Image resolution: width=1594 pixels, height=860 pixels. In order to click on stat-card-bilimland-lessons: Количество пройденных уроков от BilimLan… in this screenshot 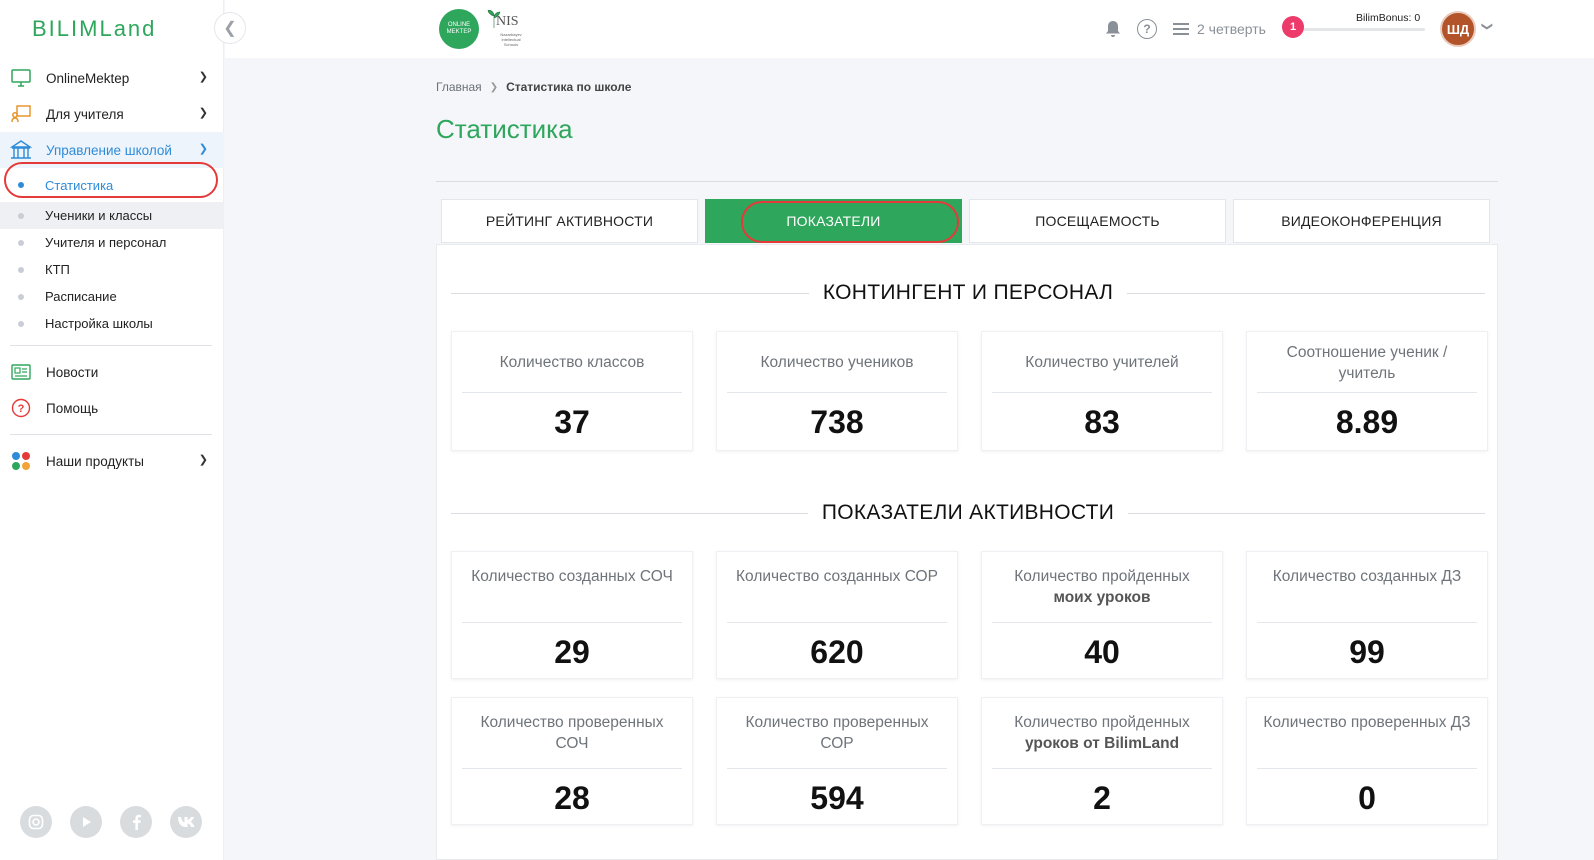, I will do `click(1102, 761)`.